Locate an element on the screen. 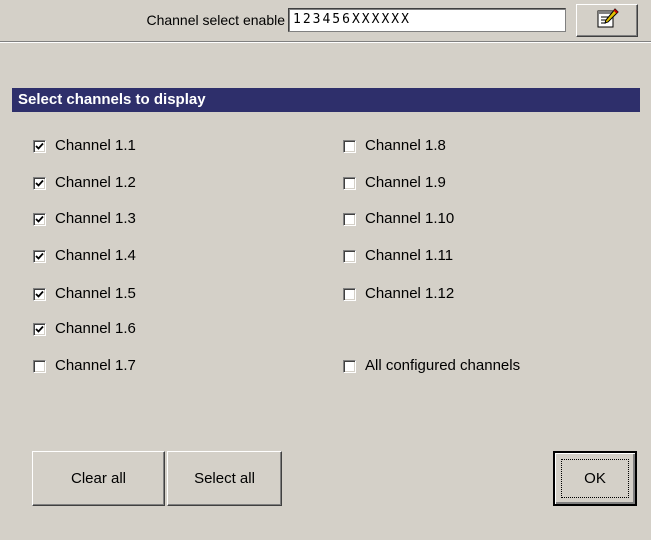 This screenshot has width=651, height=540. channel-checkbox-1-7: Channel 1.7 is located at coordinates (84, 366).